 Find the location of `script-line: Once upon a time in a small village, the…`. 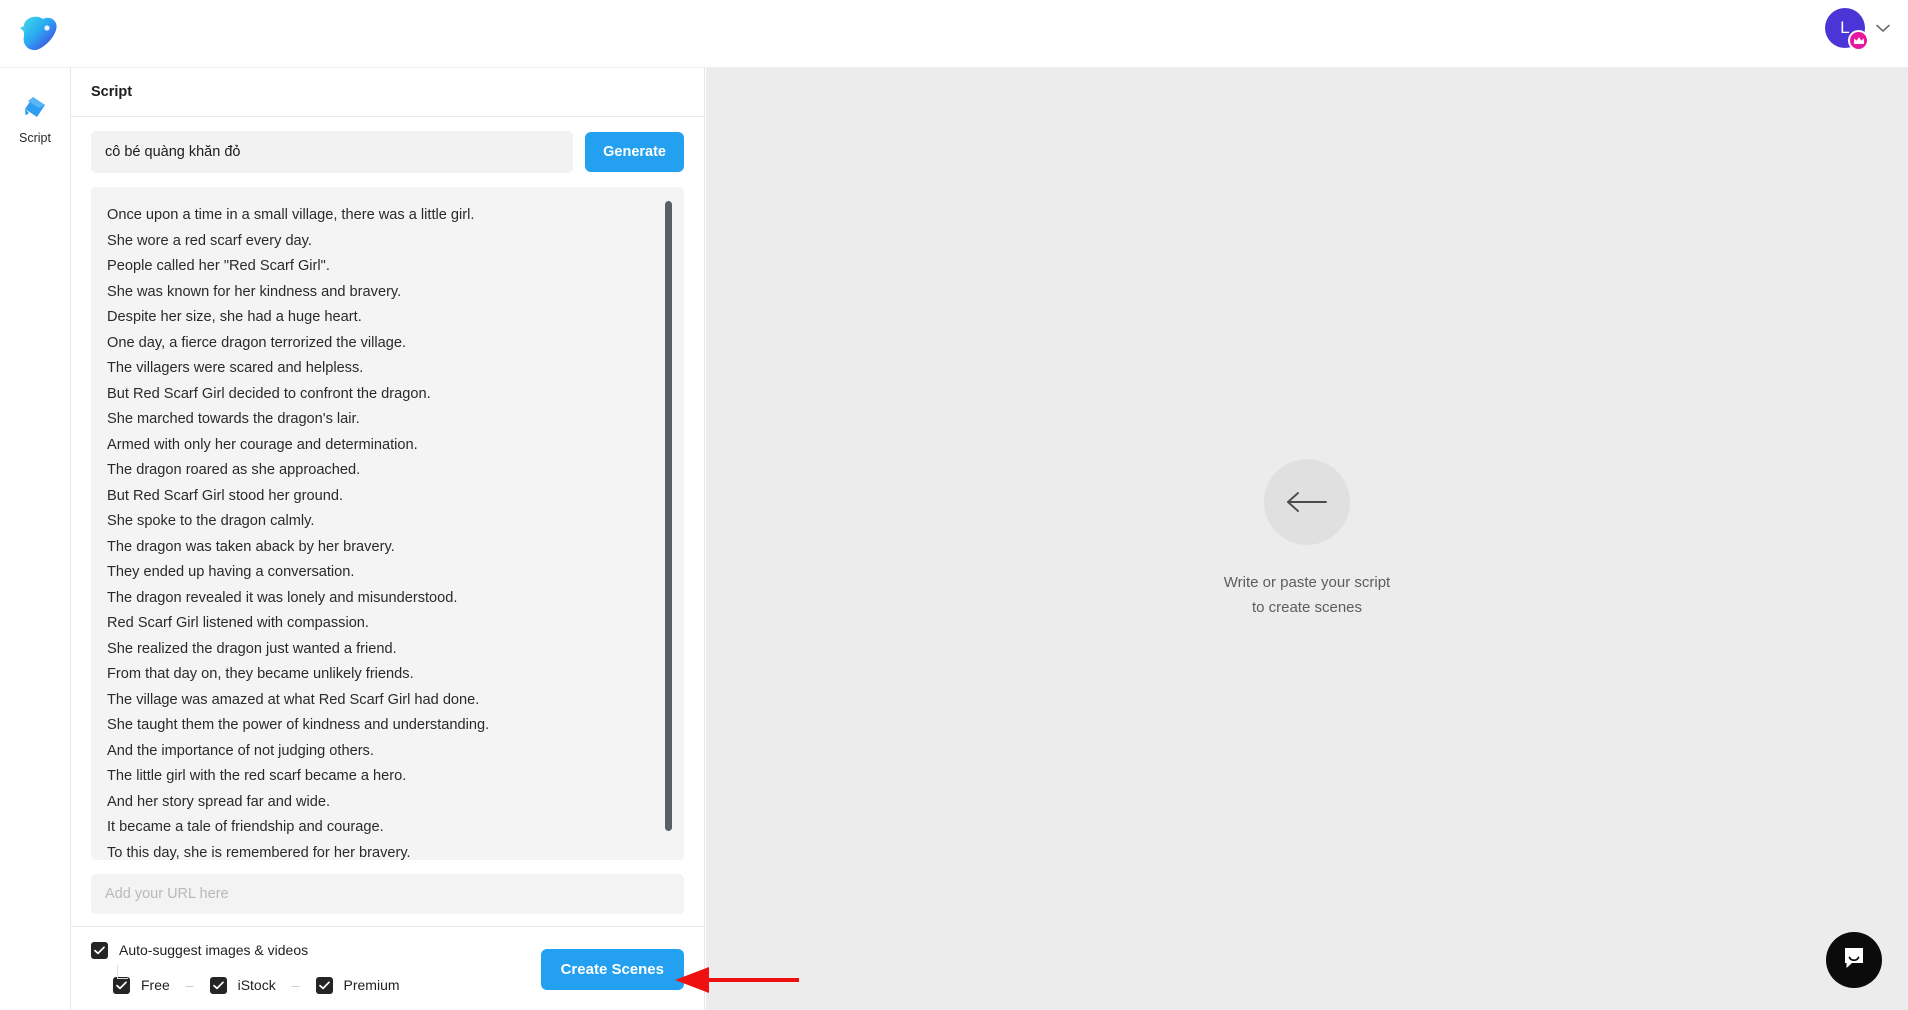

script-line: Once upon a time in a small village, the… is located at coordinates (291, 215).